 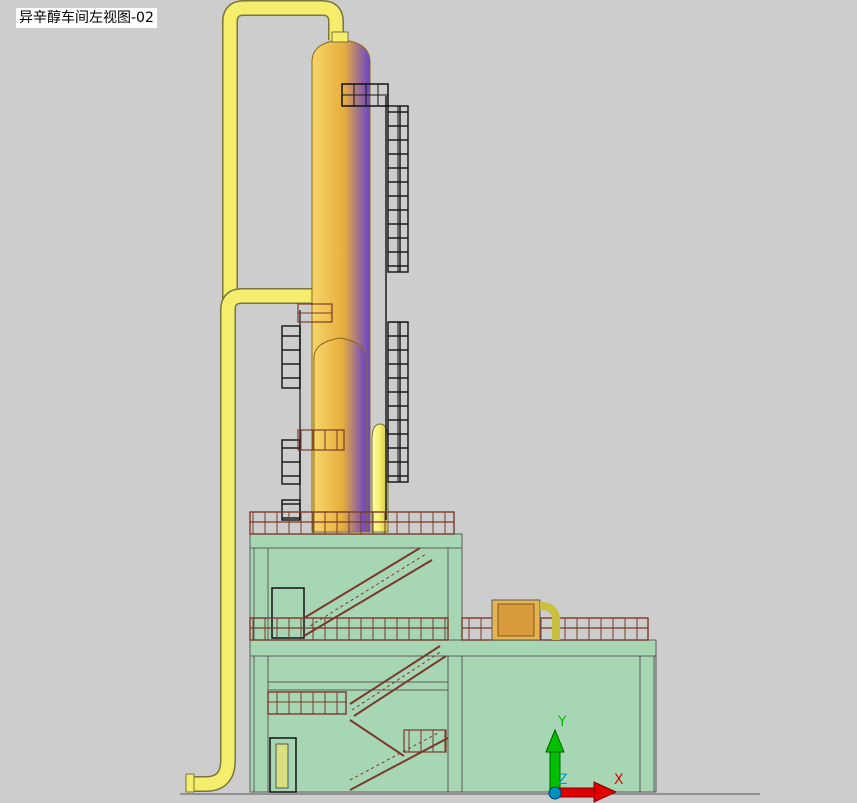 What do you see at coordinates (398, 402) in the screenshot?
I see `column-ladder-lower` at bounding box center [398, 402].